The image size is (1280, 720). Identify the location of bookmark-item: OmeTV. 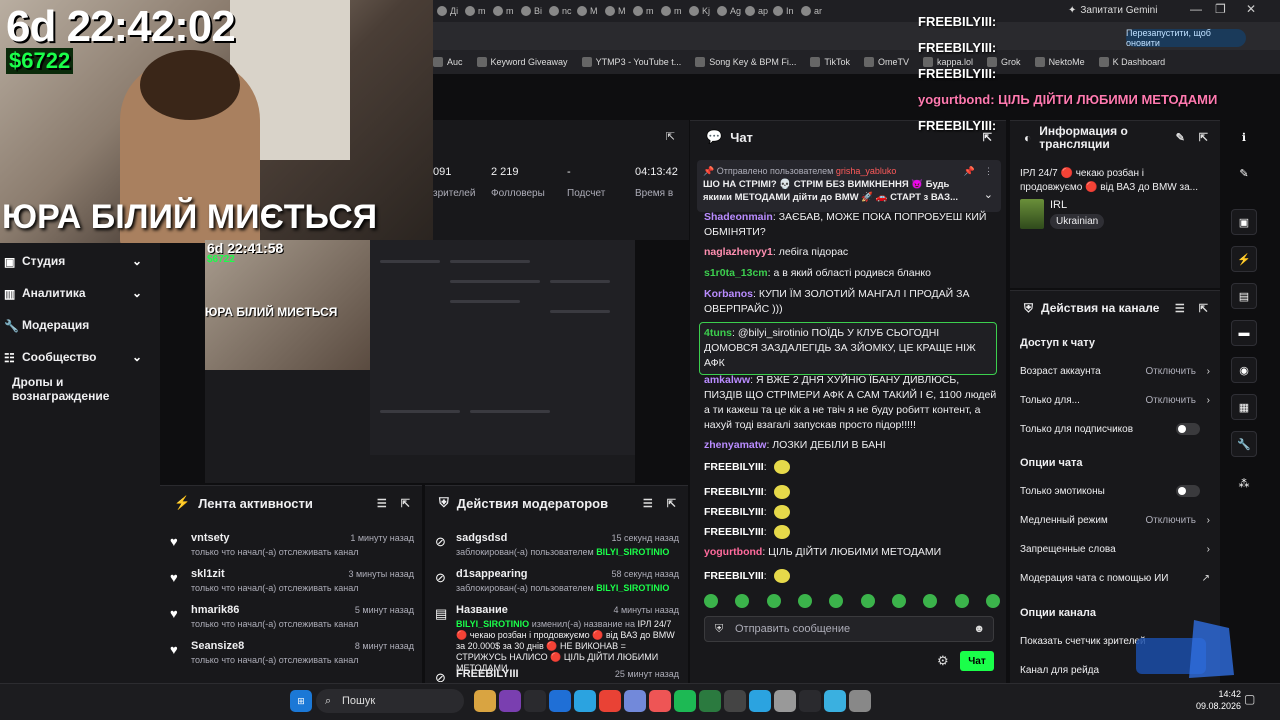
(886, 62).